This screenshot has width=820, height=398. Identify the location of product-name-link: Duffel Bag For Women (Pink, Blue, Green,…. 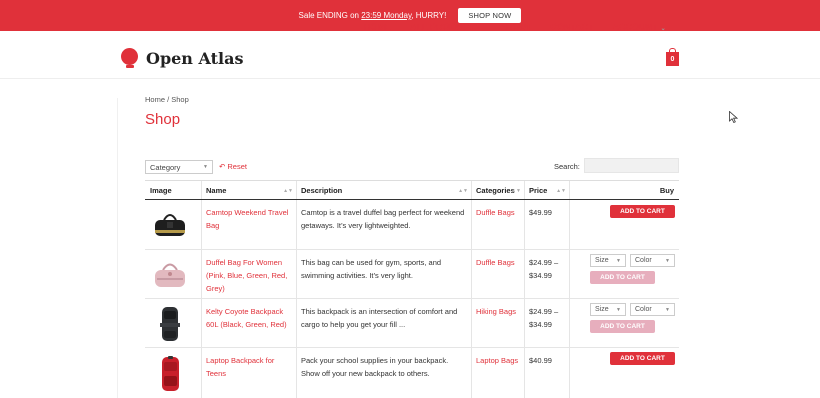
(248, 275).